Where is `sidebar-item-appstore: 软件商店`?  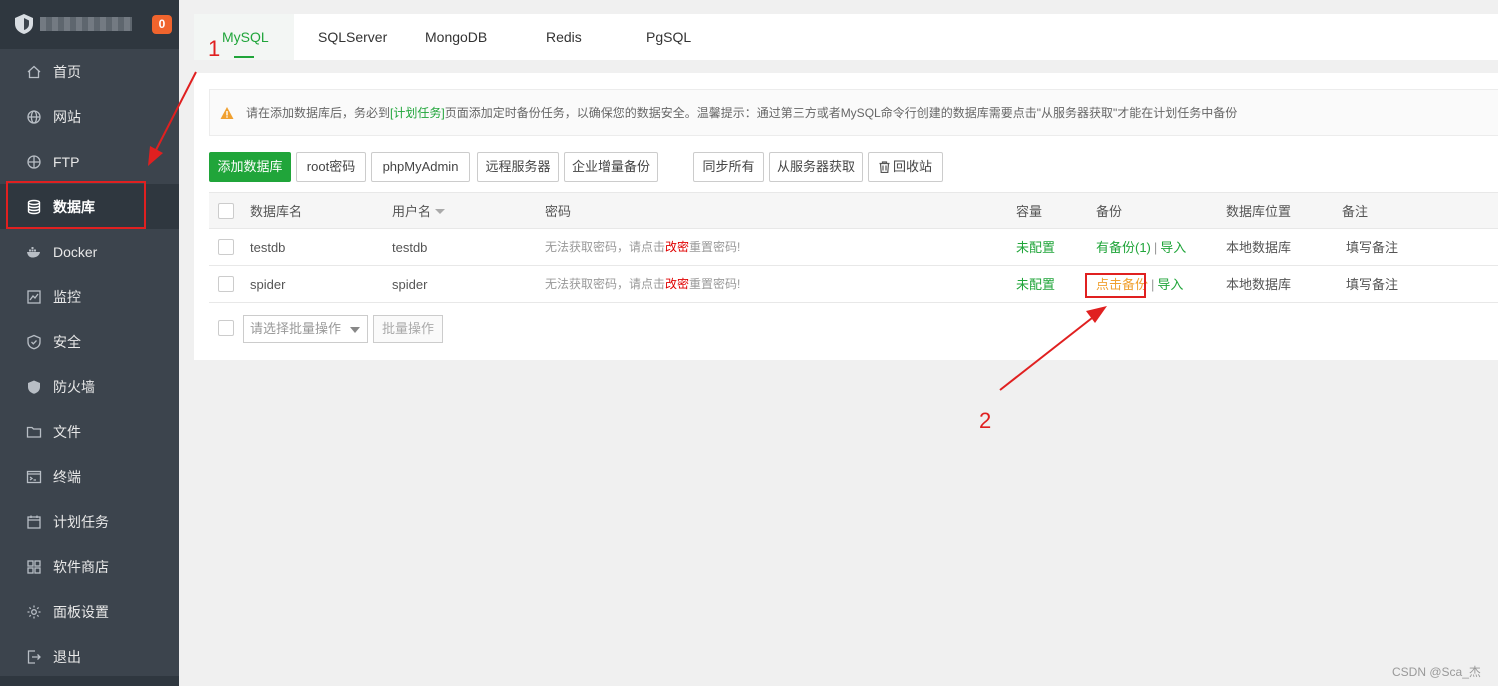 sidebar-item-appstore: 软件商店 is located at coordinates (89, 566).